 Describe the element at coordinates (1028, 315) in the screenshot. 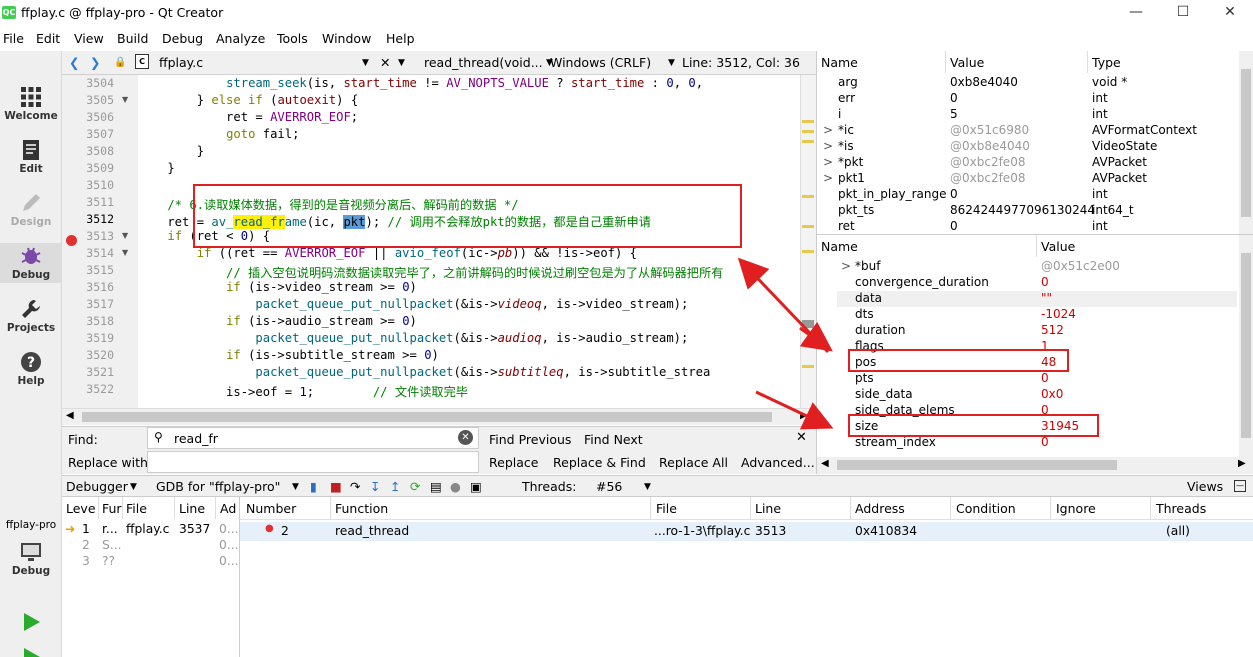

I see `expr-row: dts -1024` at that location.